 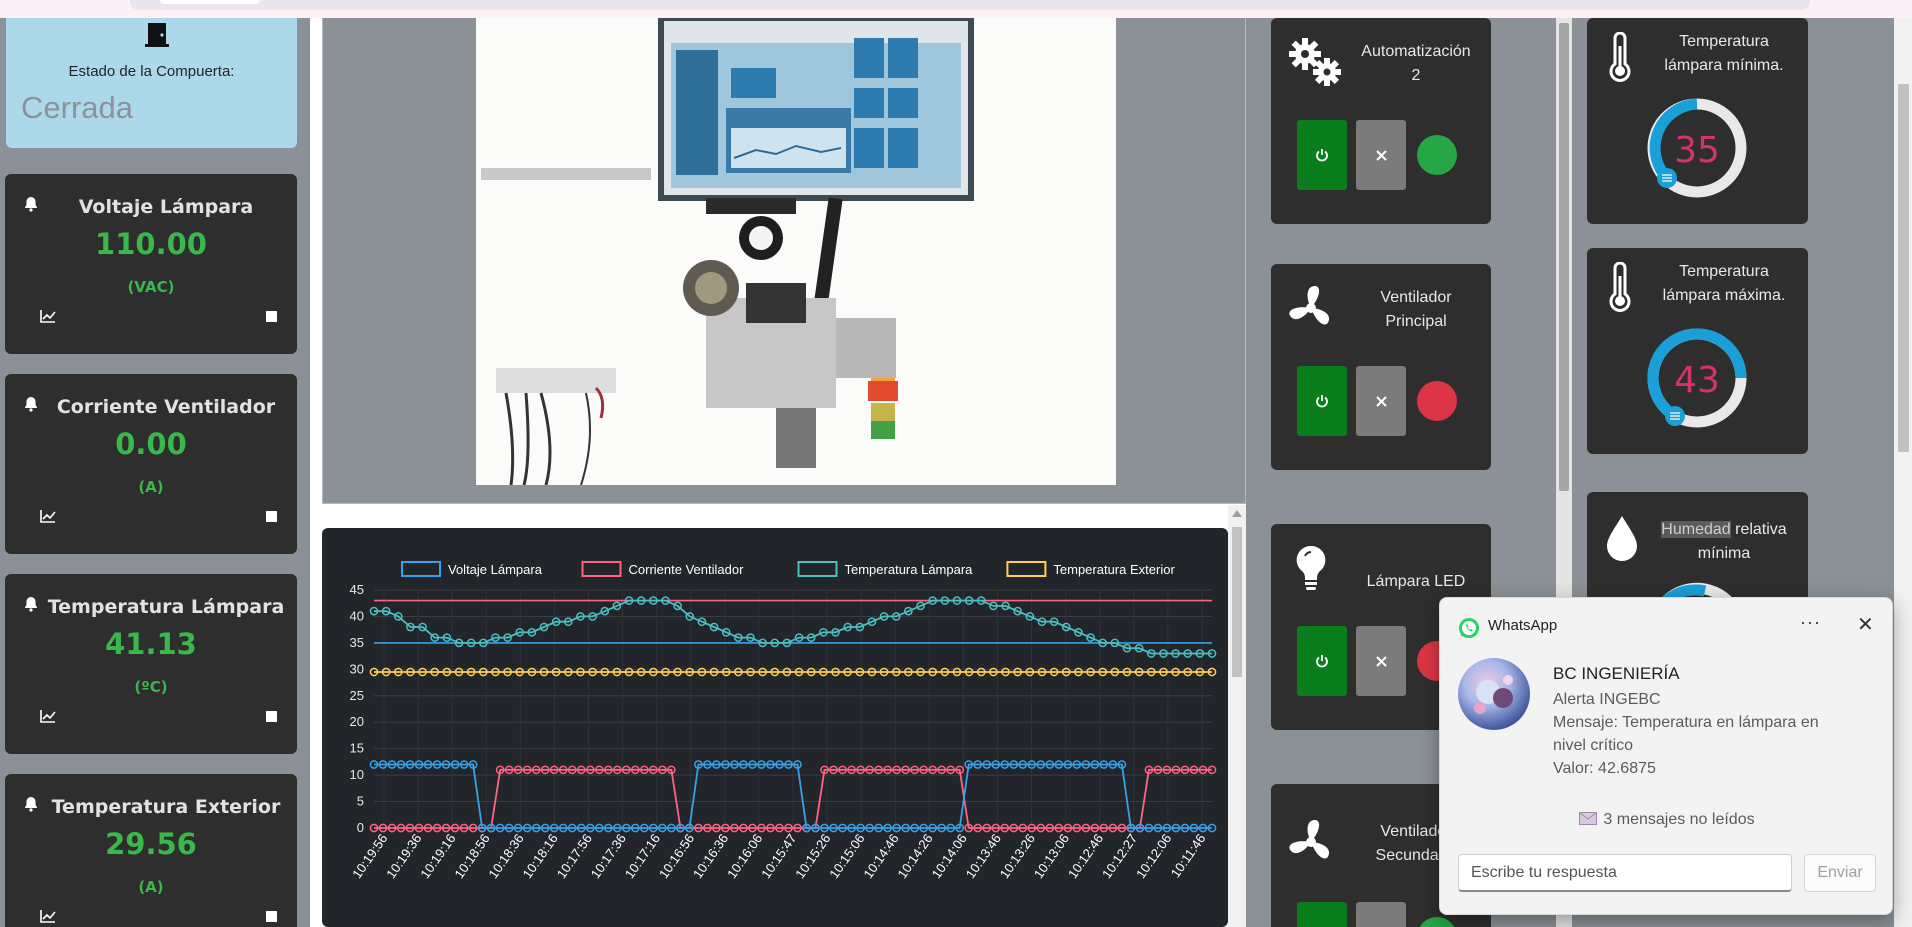 What do you see at coordinates (1315, 62) in the screenshot?
I see `gears-icon` at bounding box center [1315, 62].